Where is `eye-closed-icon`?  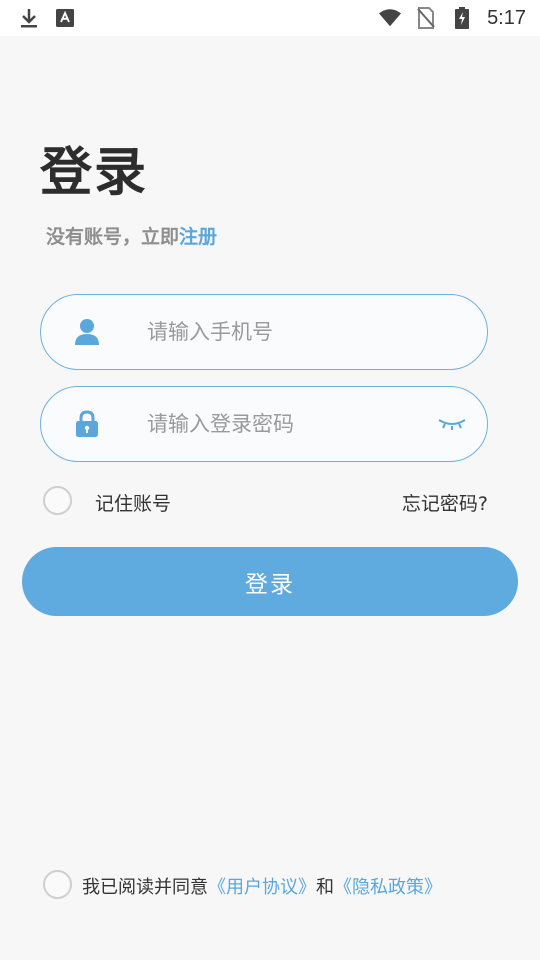 eye-closed-icon is located at coordinates (452, 424).